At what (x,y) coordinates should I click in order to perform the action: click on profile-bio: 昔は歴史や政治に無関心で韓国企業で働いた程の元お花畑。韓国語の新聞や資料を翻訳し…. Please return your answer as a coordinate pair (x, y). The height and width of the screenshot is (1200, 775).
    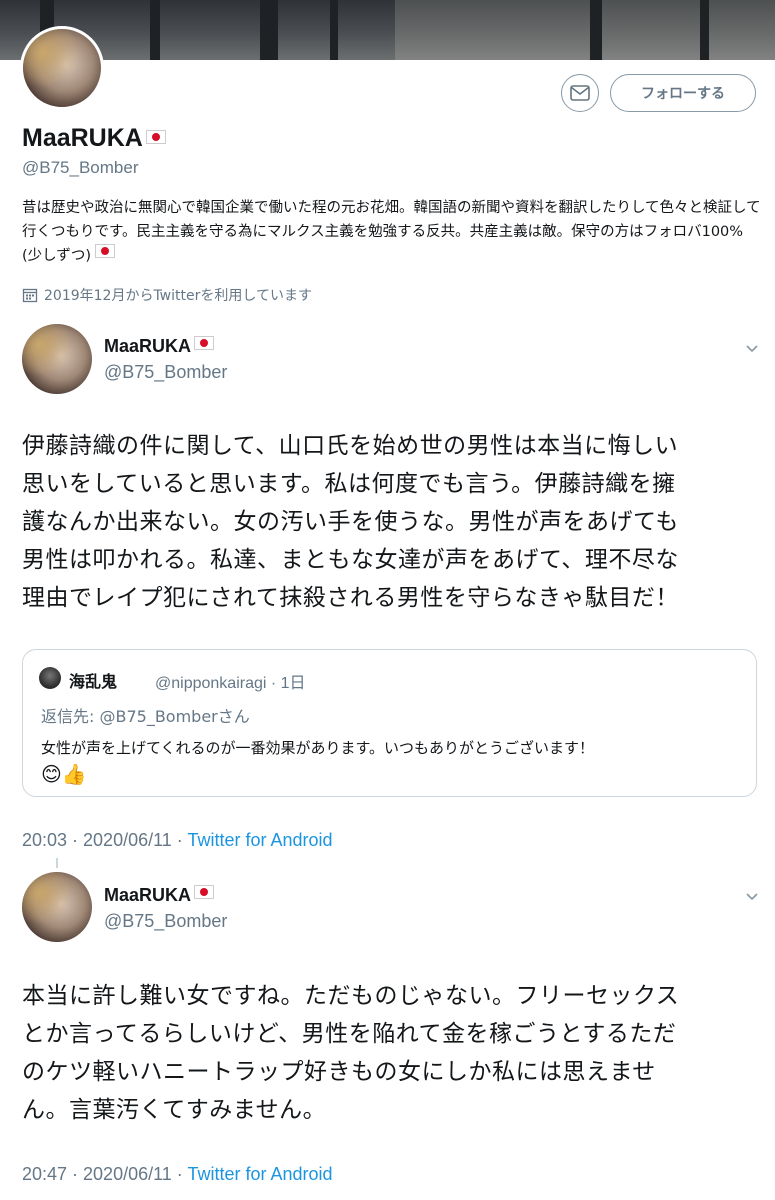
    Looking at the image, I should click on (391, 232).